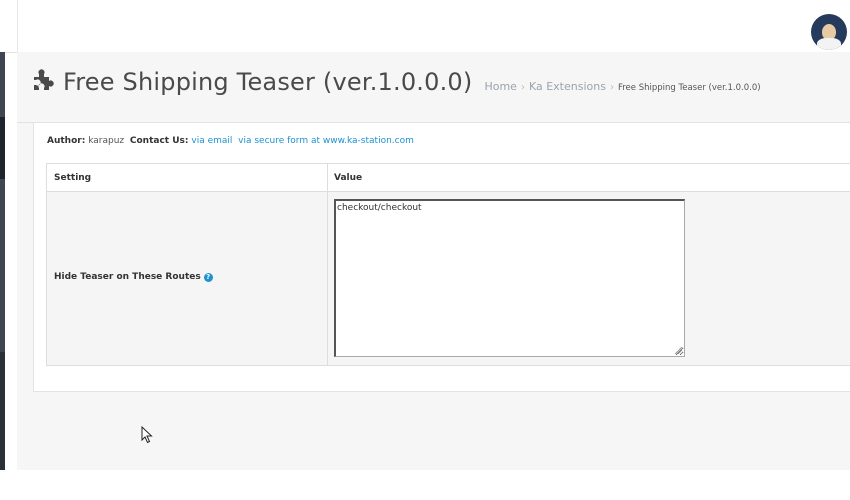 The width and height of the screenshot is (850, 500). What do you see at coordinates (268, 82) in the screenshot?
I see `page-title: Free Shipping Teaser (ver.1.0.0.0)` at bounding box center [268, 82].